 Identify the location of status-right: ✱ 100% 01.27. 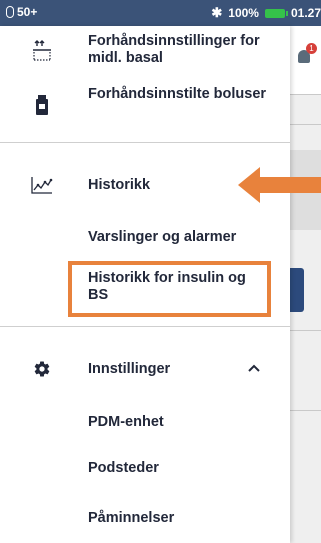
(266, 13).